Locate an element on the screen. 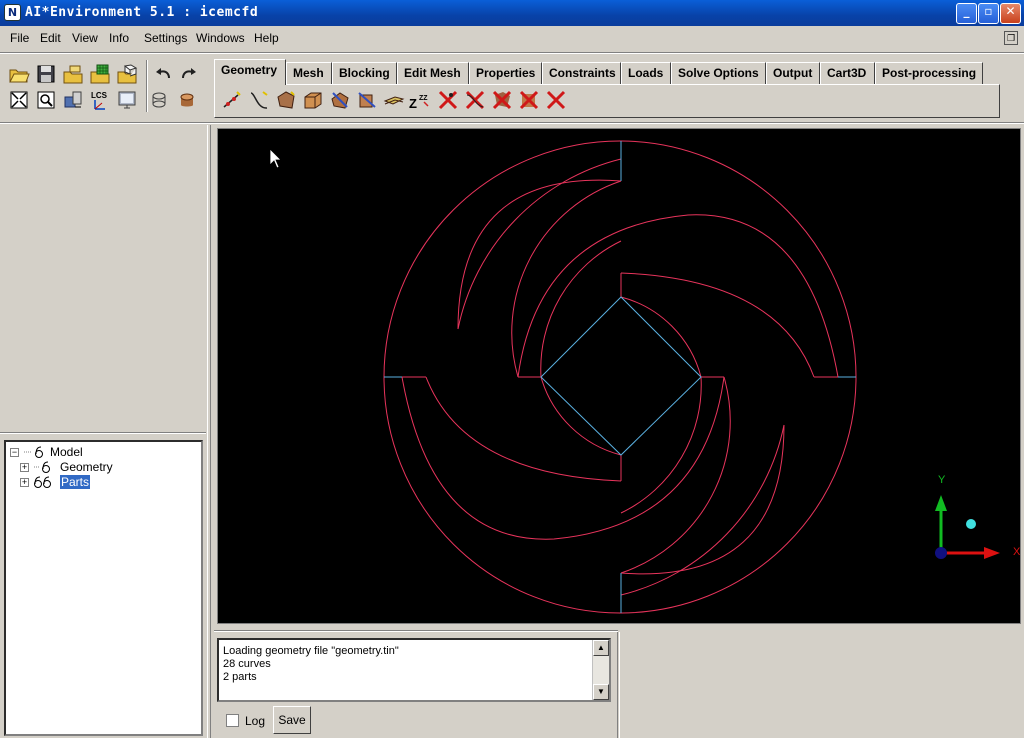  create-surface-icon is located at coordinates (286, 100).